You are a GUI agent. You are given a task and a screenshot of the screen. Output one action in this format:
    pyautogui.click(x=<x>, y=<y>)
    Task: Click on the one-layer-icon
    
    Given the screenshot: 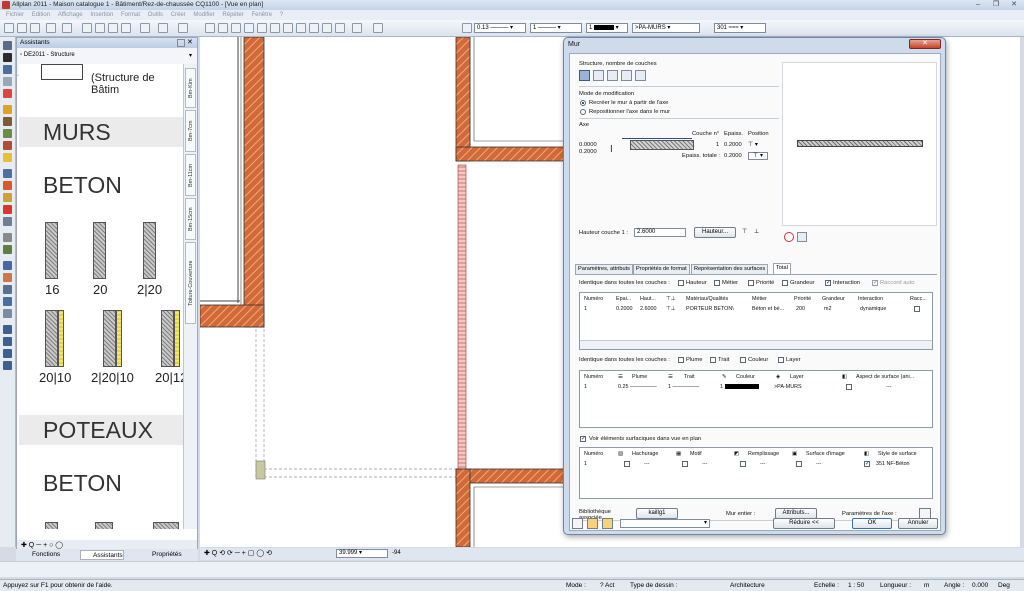 What is the action you would take?
    pyautogui.click(x=584, y=75)
    